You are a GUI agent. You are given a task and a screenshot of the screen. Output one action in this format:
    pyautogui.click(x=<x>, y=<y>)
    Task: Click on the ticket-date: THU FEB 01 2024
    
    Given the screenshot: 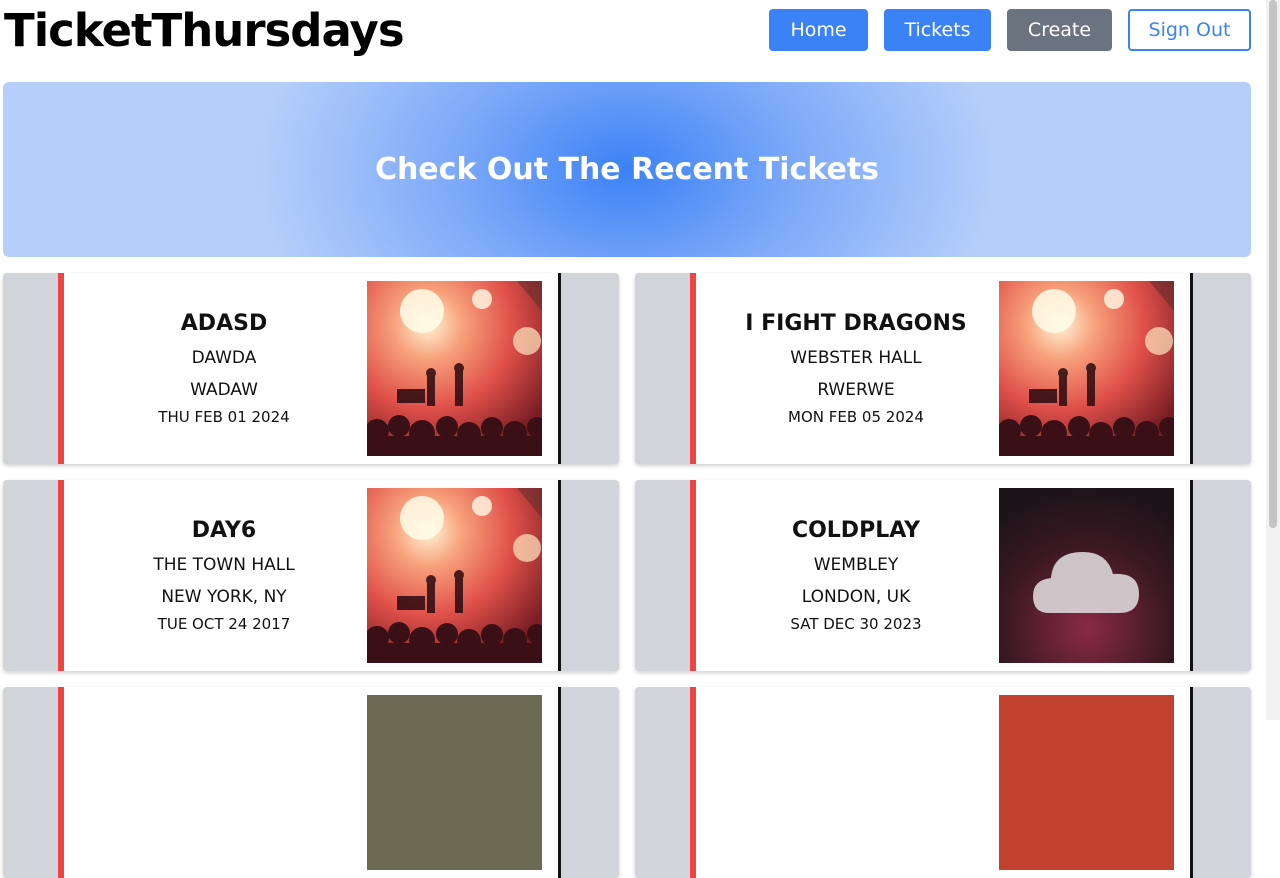 What is the action you would take?
    pyautogui.click(x=224, y=417)
    